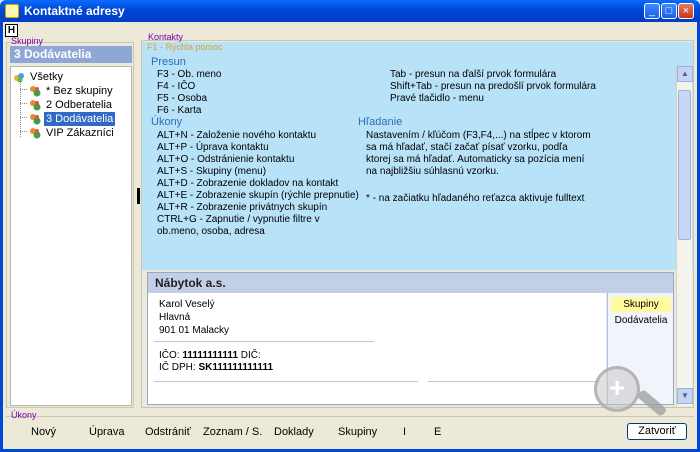 The height and width of the screenshot is (452, 700). Describe the element at coordinates (685, 396) in the screenshot. I see `scroll-down-arrow-icon: ▼` at that location.